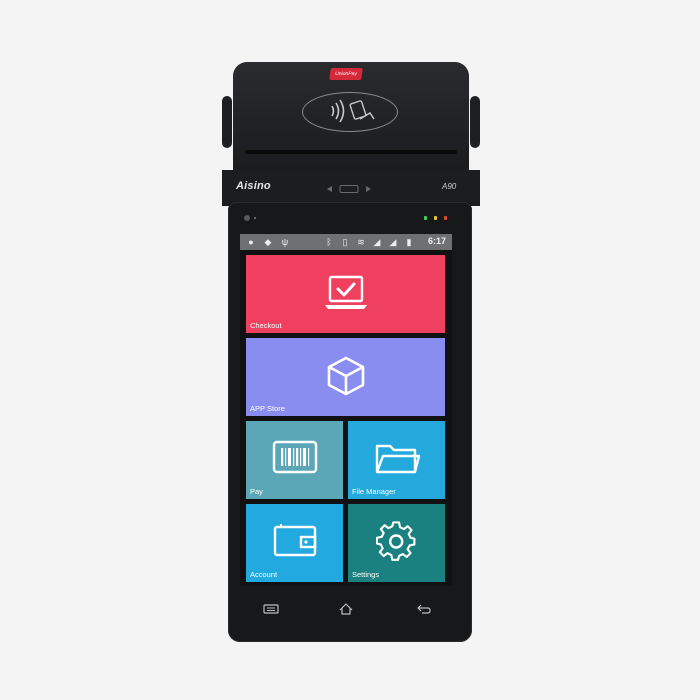 Image resolution: width=700 pixels, height=700 pixels. What do you see at coordinates (271, 609) in the screenshot?
I see `menu-icon` at bounding box center [271, 609].